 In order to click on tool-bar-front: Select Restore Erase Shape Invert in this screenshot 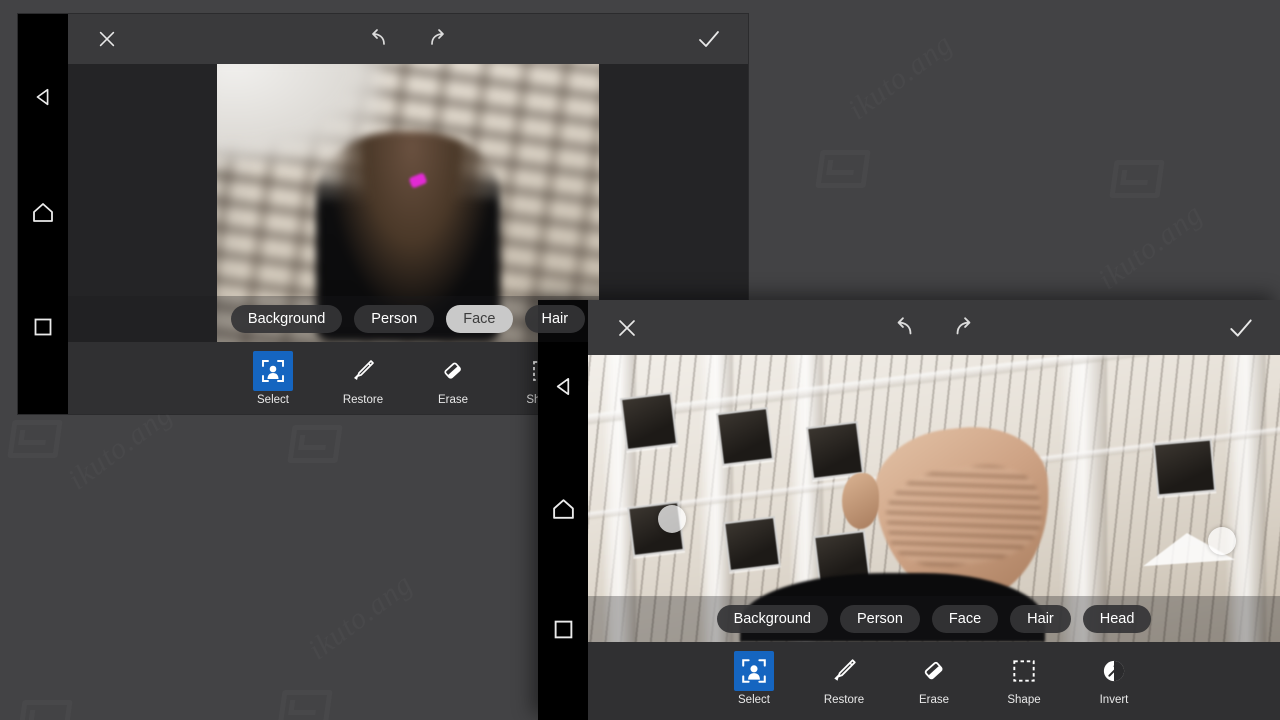, I will do `click(934, 681)`.